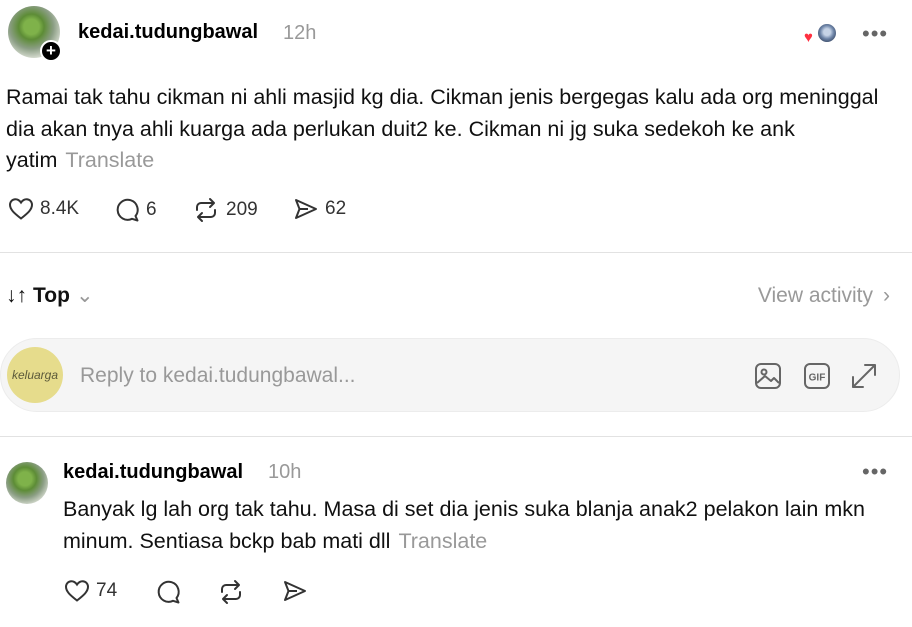  What do you see at coordinates (109, 160) in the screenshot?
I see `post-translate-link: Translate` at bounding box center [109, 160].